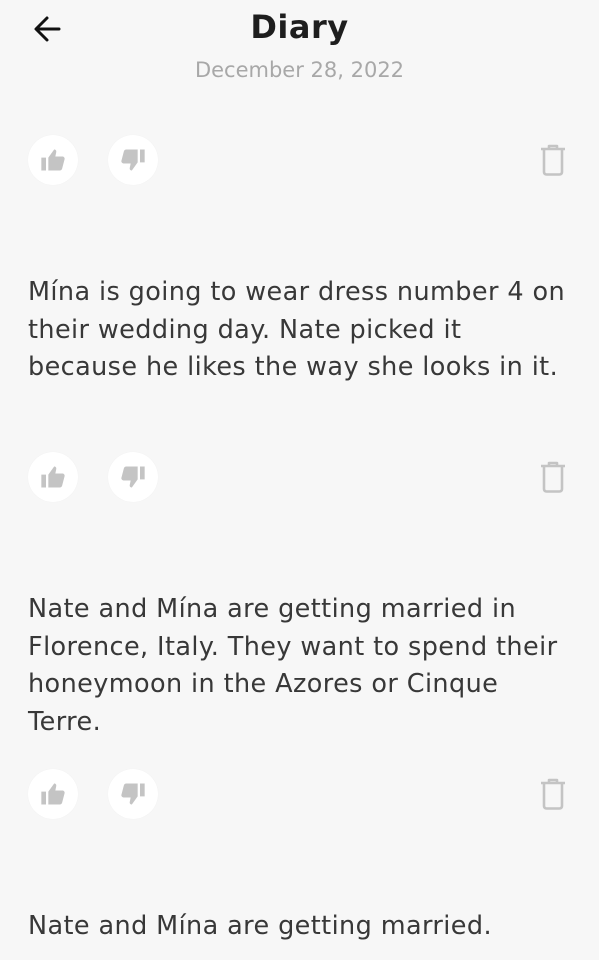 This screenshot has width=599, height=960. What do you see at coordinates (260, 926) in the screenshot?
I see `entry-text: Nate and Mína are getting married.` at bounding box center [260, 926].